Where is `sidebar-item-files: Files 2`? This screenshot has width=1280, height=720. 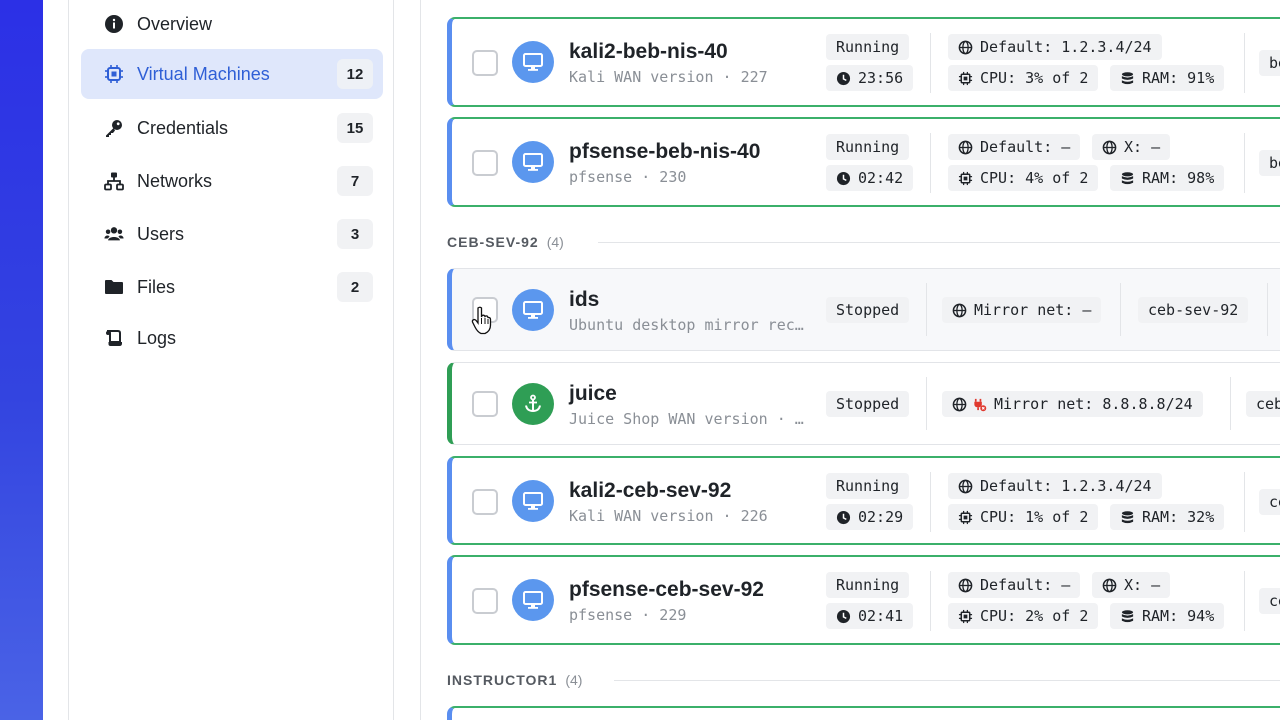 sidebar-item-files: Files 2 is located at coordinates (232, 287).